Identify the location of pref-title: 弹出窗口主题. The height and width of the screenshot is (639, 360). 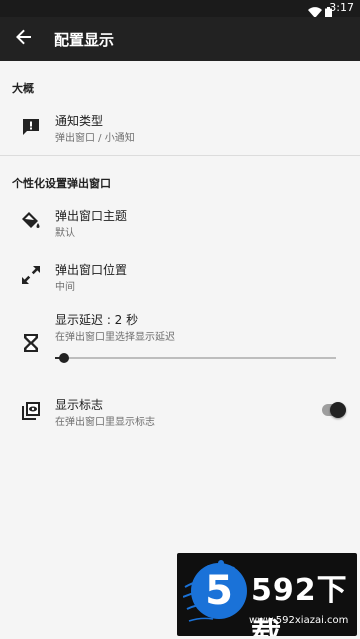
(91, 216).